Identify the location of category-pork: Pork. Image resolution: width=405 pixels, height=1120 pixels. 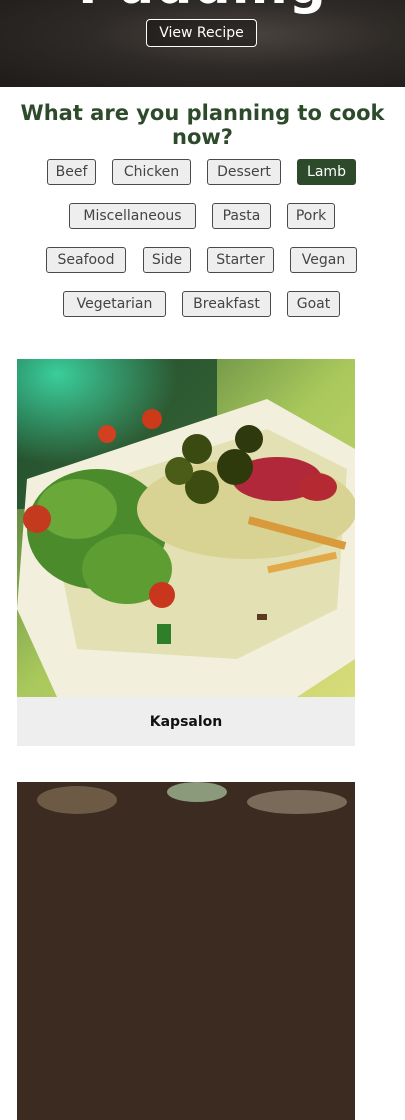
(311, 216).